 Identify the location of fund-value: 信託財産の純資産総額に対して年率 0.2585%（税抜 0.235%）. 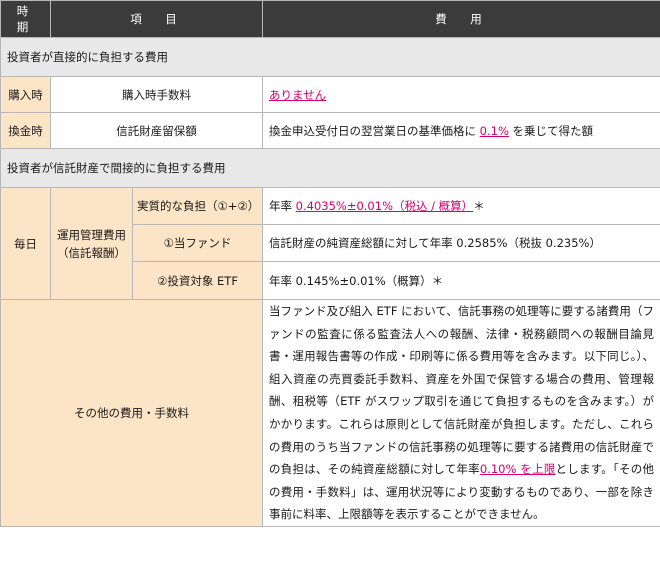
(461, 243).